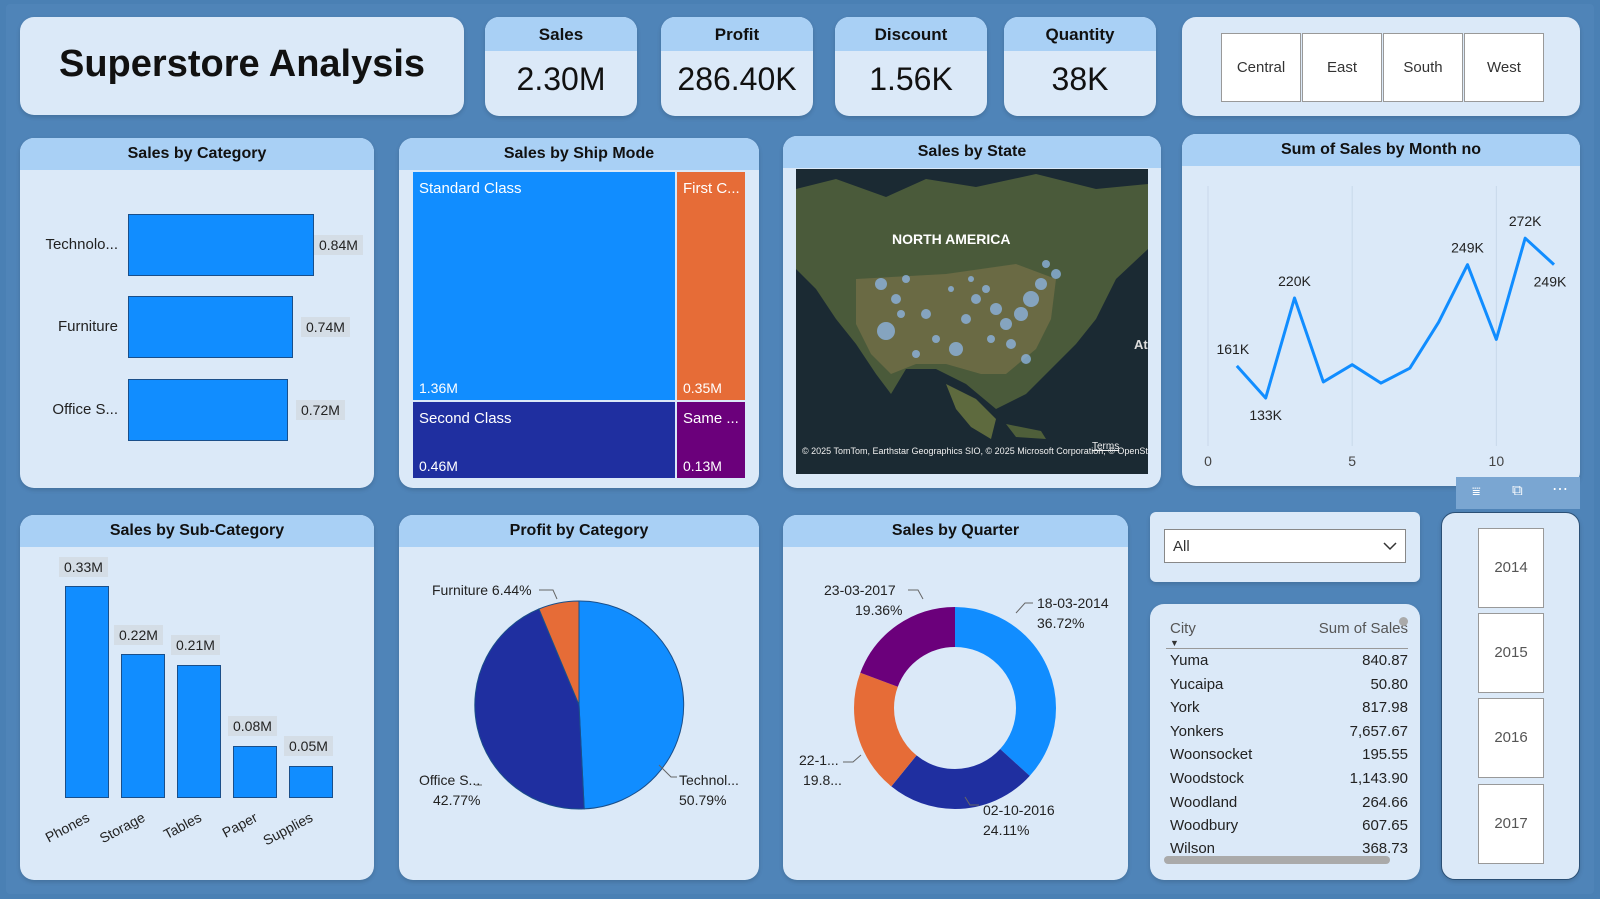  I want to click on cell-sales: 607.65, so click(1385, 825).